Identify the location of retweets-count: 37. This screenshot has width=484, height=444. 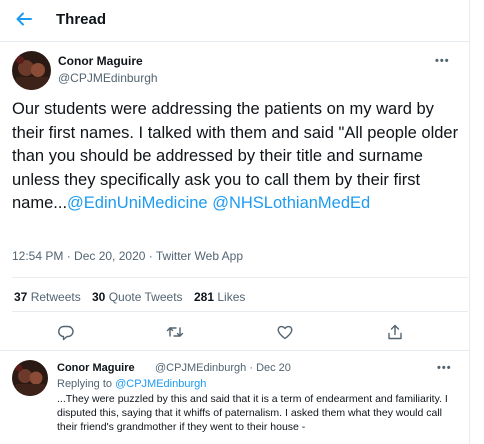
(21, 297).